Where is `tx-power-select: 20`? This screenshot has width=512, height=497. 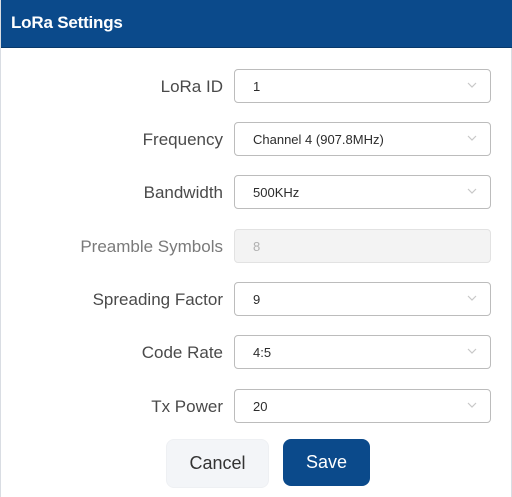
tx-power-select: 20 is located at coordinates (362, 406).